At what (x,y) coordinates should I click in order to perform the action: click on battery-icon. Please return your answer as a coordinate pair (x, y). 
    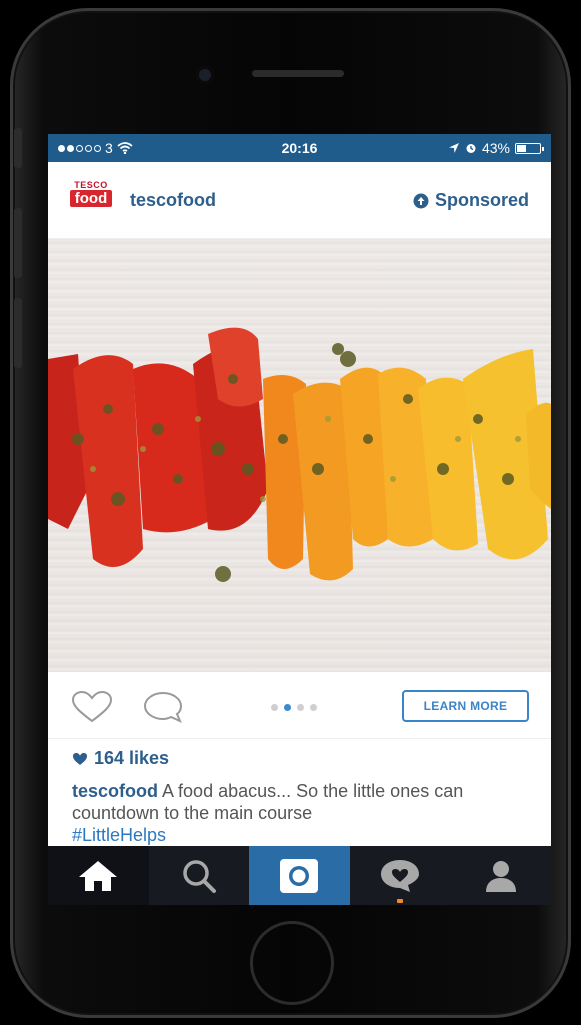
    Looking at the image, I should click on (529, 148).